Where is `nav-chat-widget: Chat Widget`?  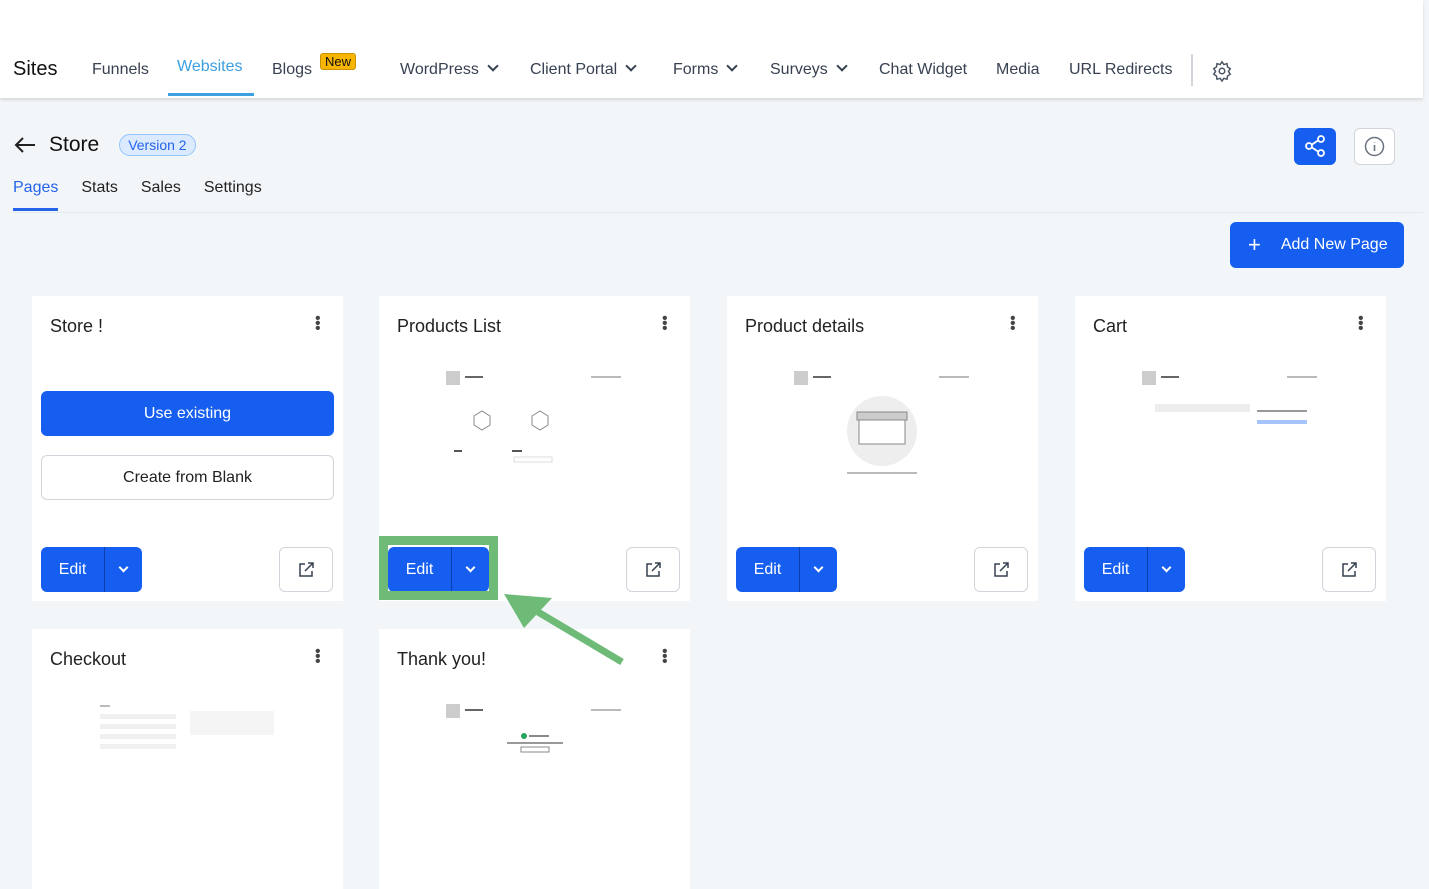 nav-chat-widget: Chat Widget is located at coordinates (923, 70).